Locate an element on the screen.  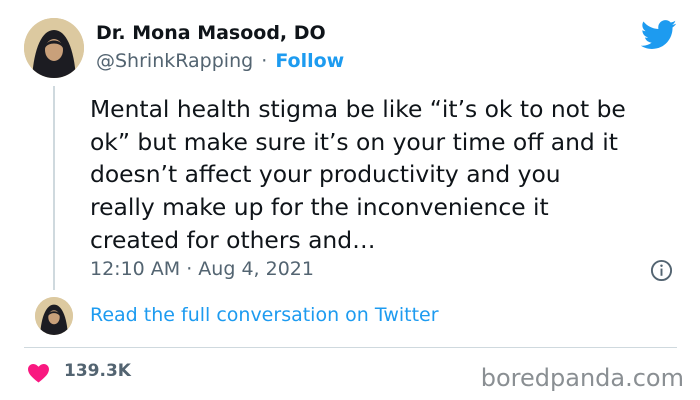
boredpanda-watermark: boredpanda.com is located at coordinates (582, 378).